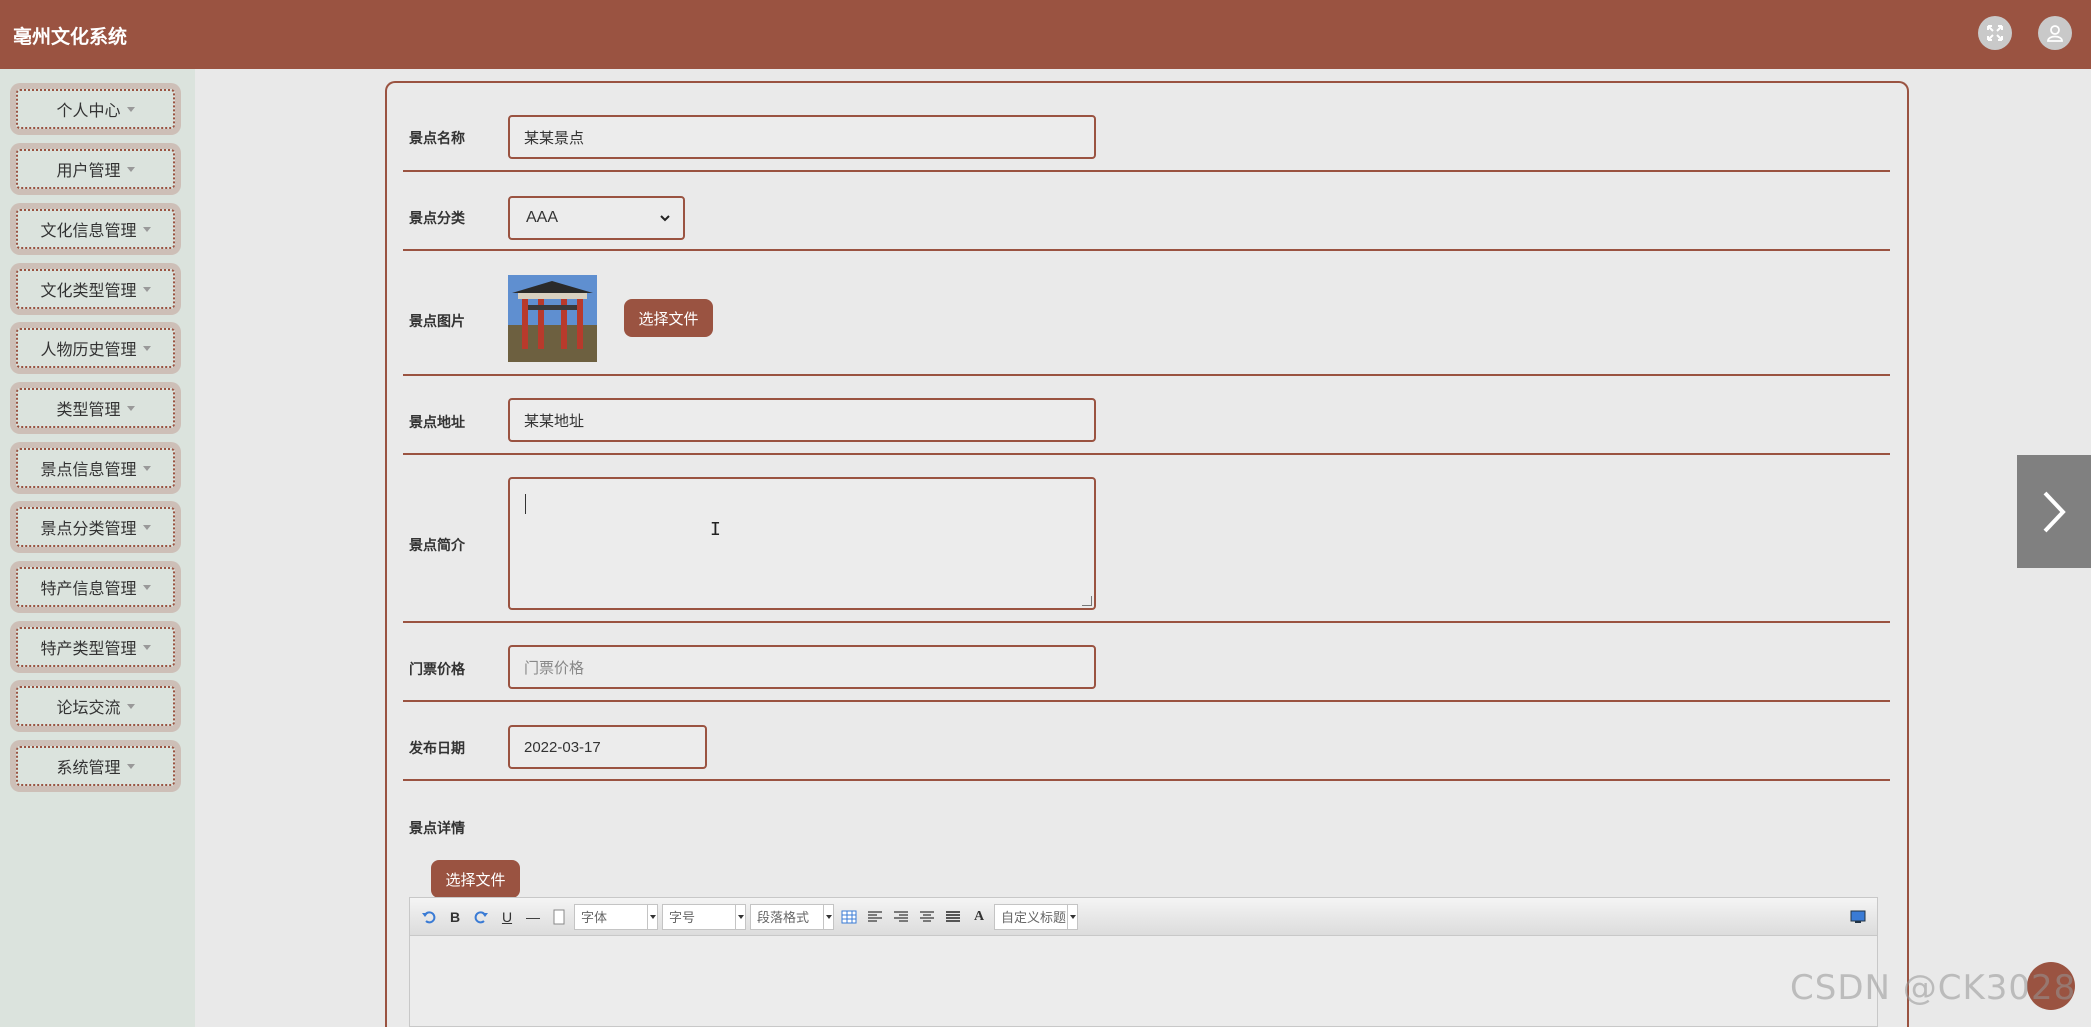 This screenshot has width=2091, height=1027. Describe the element at coordinates (88, 768) in the screenshot. I see `sidebar-item-label: 系统管理` at that location.